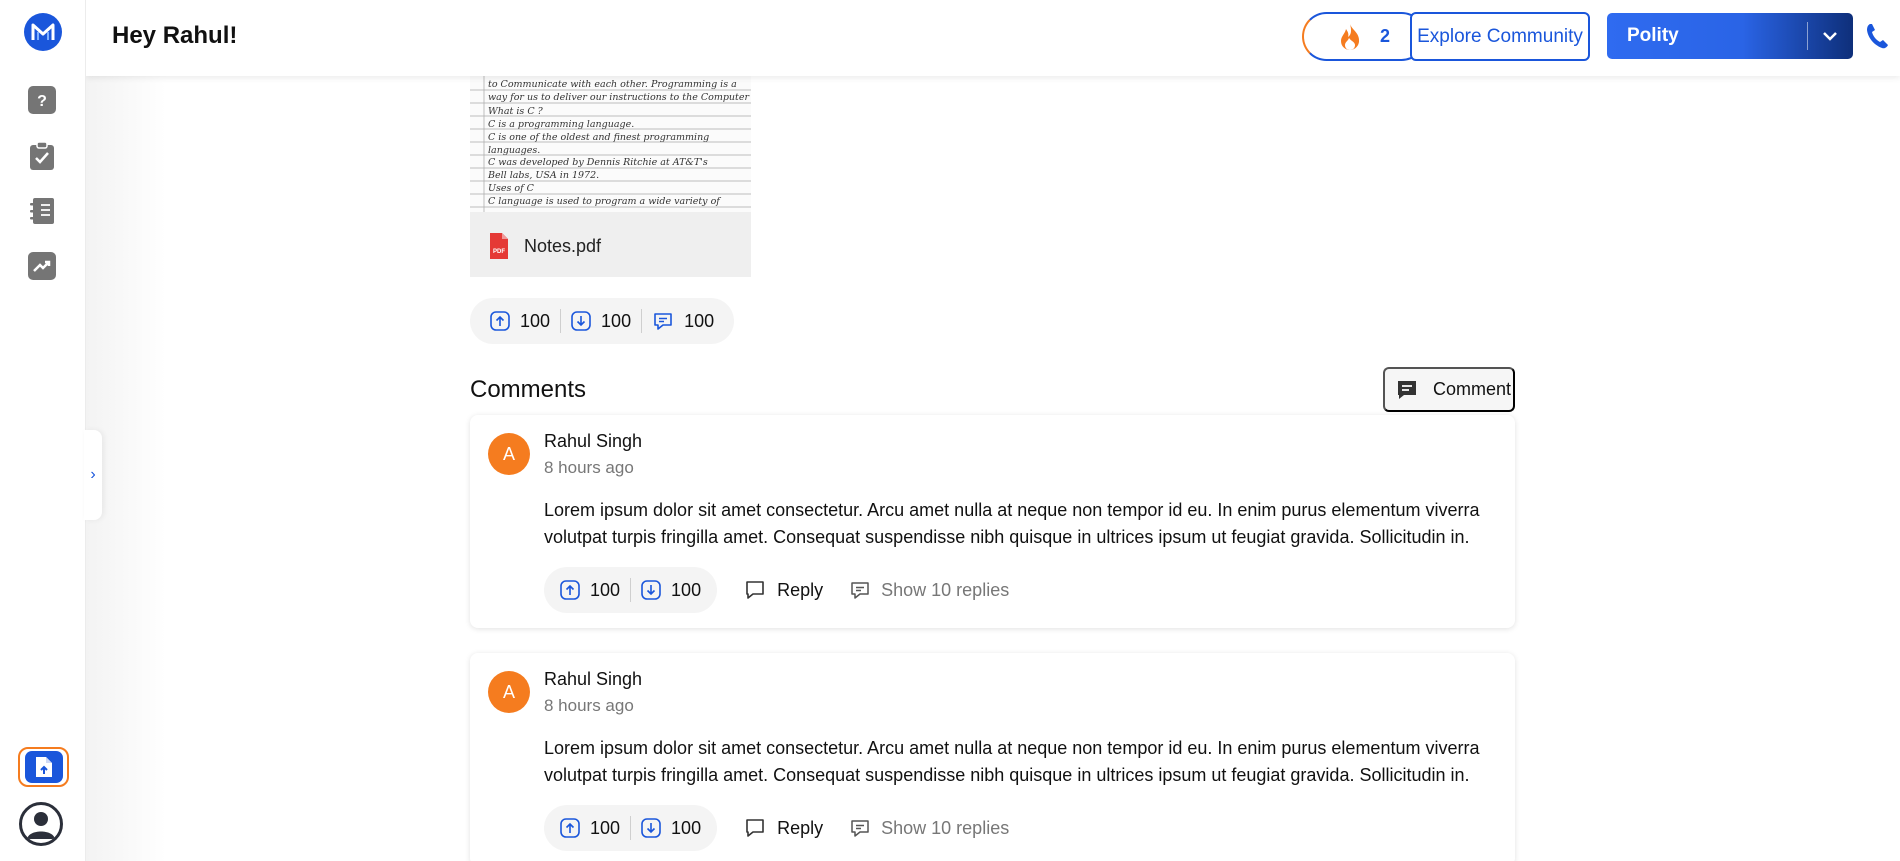  Describe the element at coordinates (42, 211) in the screenshot. I see `notebook-icon` at that location.